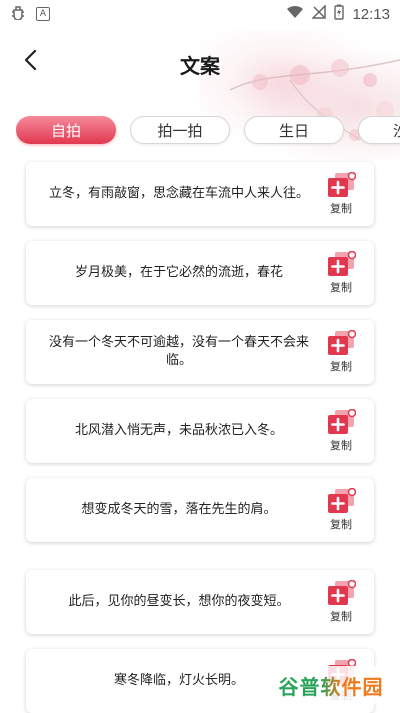 Image resolution: width=400 pixels, height=713 pixels. I want to click on caption-text: 没有一个冬天不可逾越，没有一个春天不会来临。, so click(178, 351).